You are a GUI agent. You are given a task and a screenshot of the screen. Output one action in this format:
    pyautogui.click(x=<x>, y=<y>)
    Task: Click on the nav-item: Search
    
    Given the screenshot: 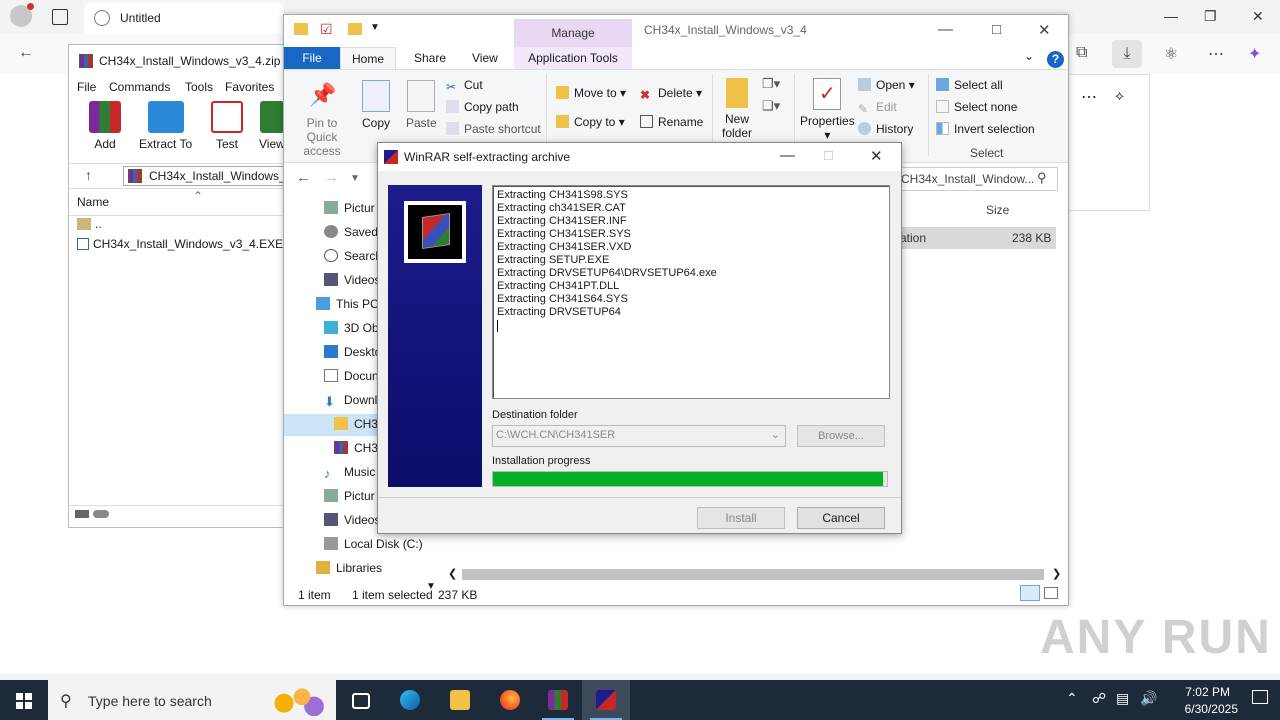 What is the action you would take?
    pyautogui.click(x=353, y=256)
    